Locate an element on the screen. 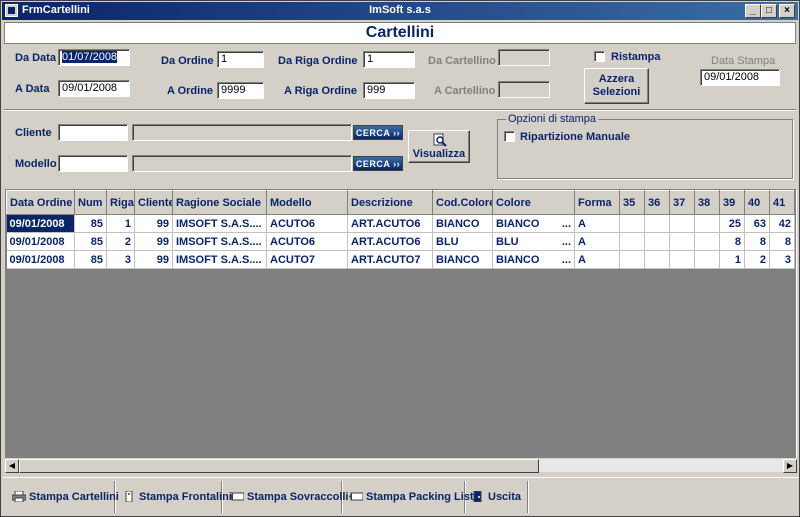  table-cell: 1 is located at coordinates (732, 259).